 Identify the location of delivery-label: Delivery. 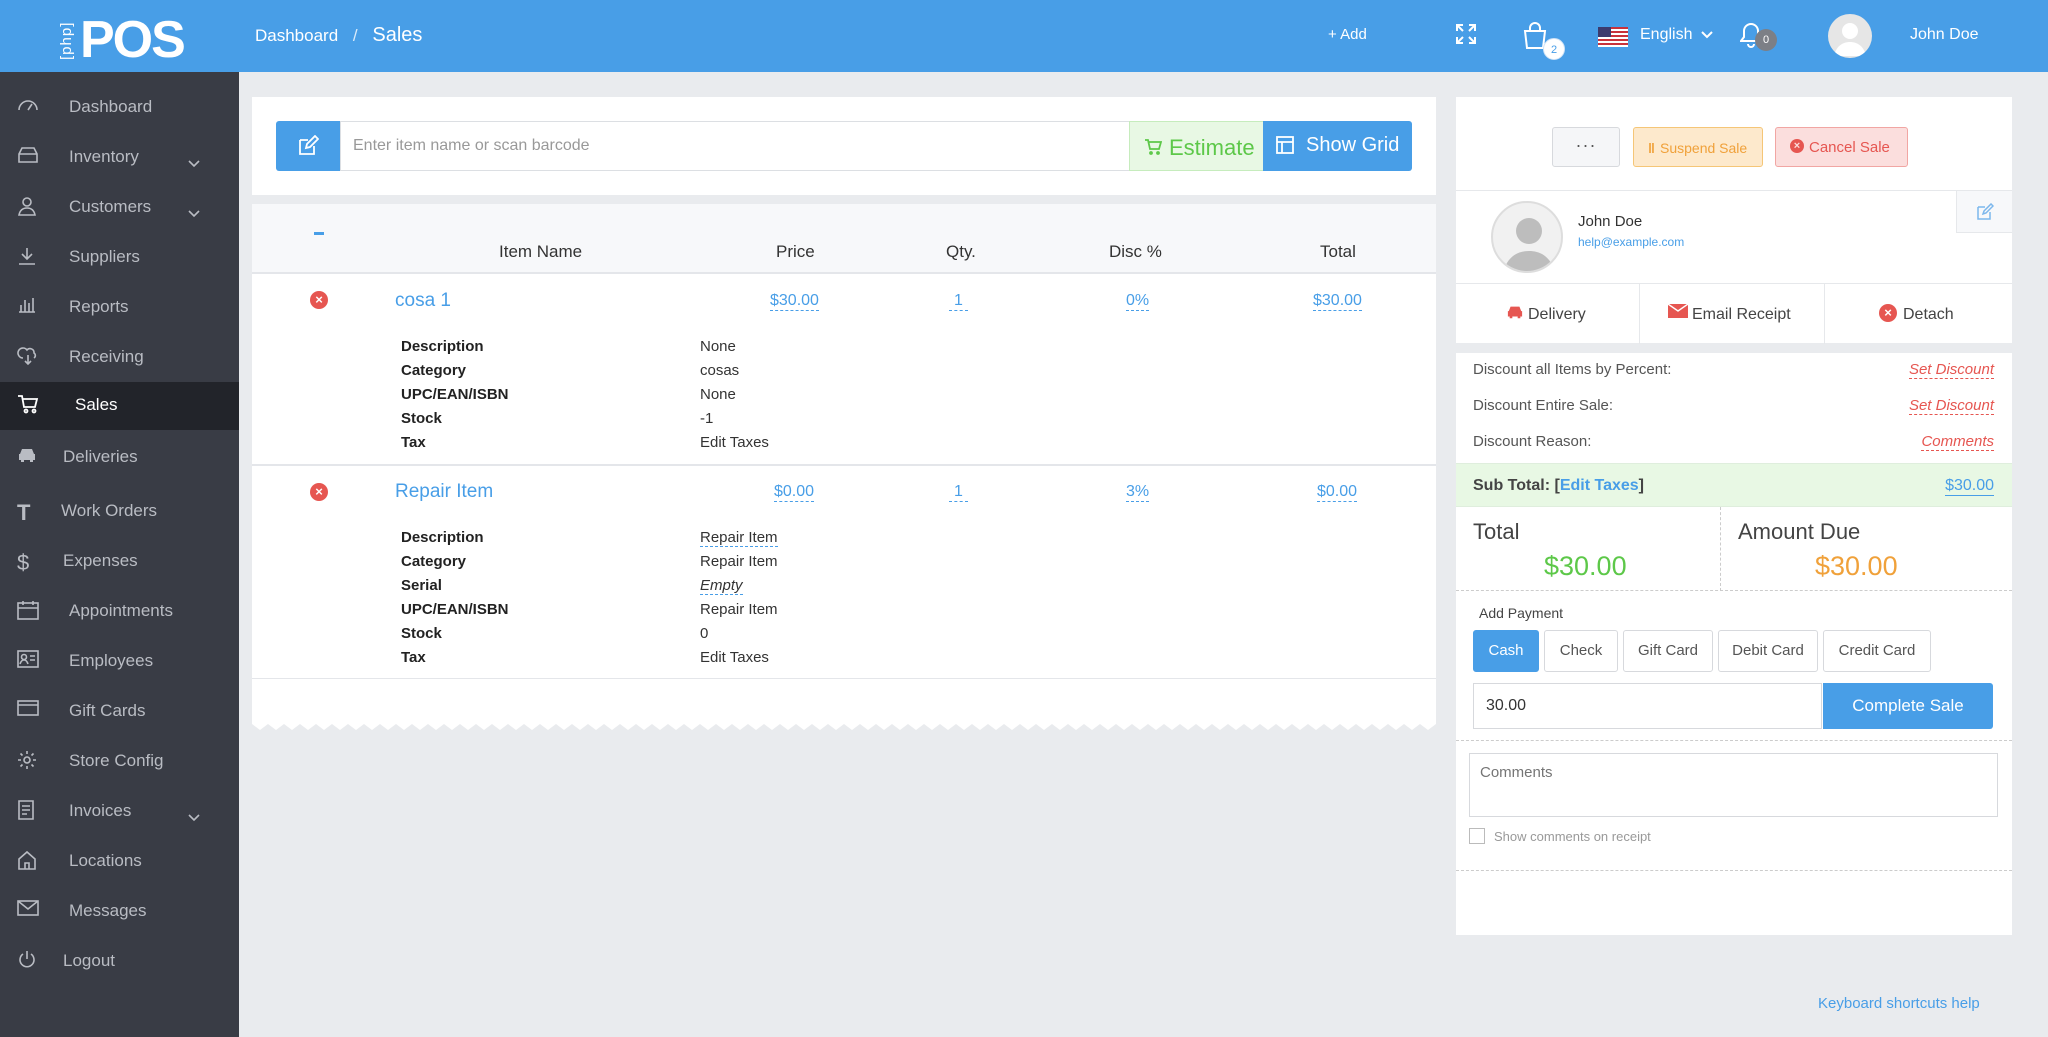
(1557, 314).